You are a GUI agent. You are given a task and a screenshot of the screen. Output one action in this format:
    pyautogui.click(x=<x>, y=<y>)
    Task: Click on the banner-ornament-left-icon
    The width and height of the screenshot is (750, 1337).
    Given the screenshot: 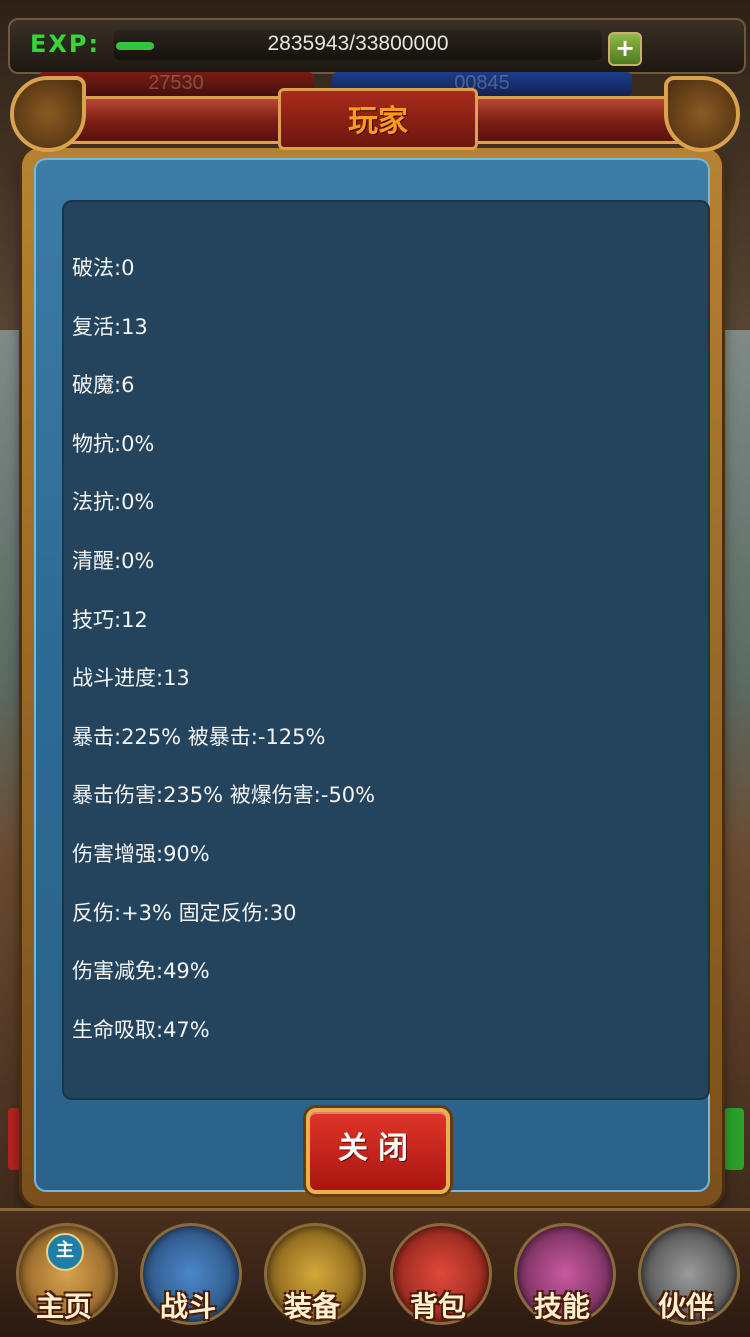 What is the action you would take?
    pyautogui.click(x=48, y=114)
    